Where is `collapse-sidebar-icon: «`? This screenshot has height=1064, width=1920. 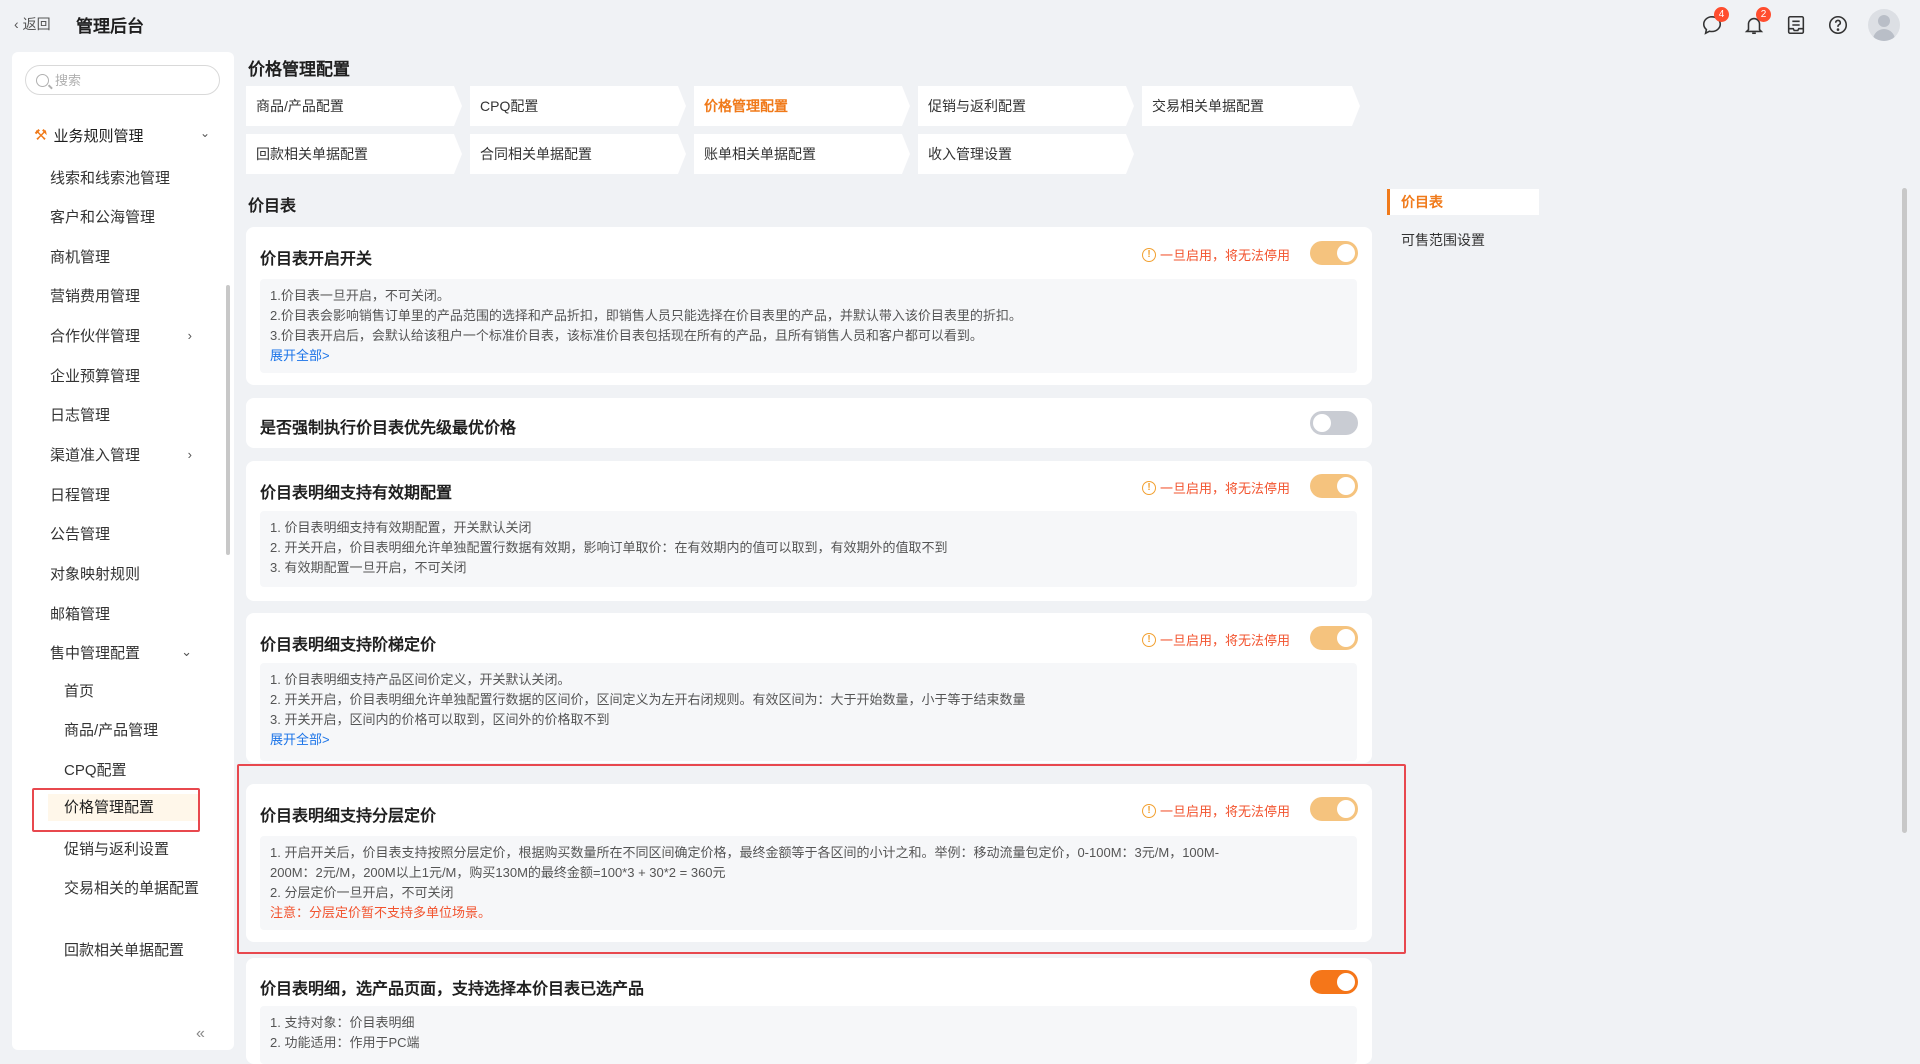 collapse-sidebar-icon: « is located at coordinates (200, 1034).